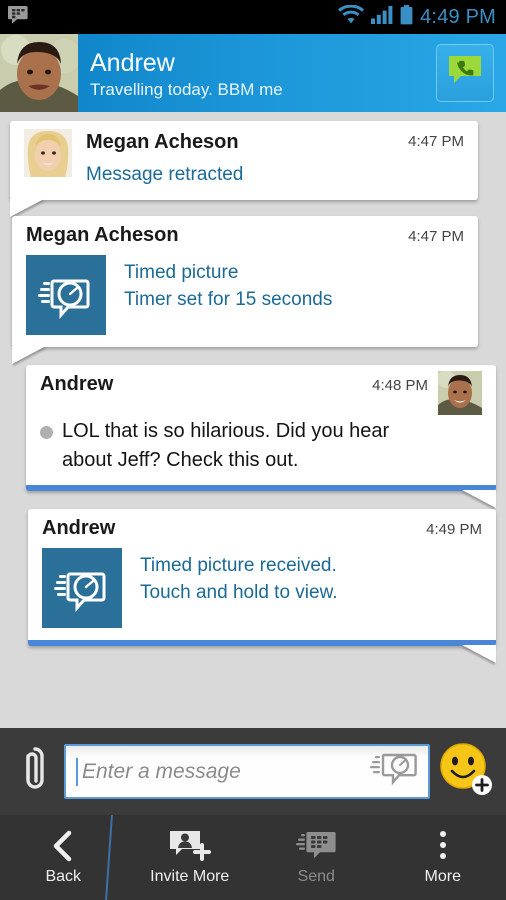 This screenshot has width=506, height=900. What do you see at coordinates (316, 846) in the screenshot?
I see `bbm-send-icon` at bounding box center [316, 846].